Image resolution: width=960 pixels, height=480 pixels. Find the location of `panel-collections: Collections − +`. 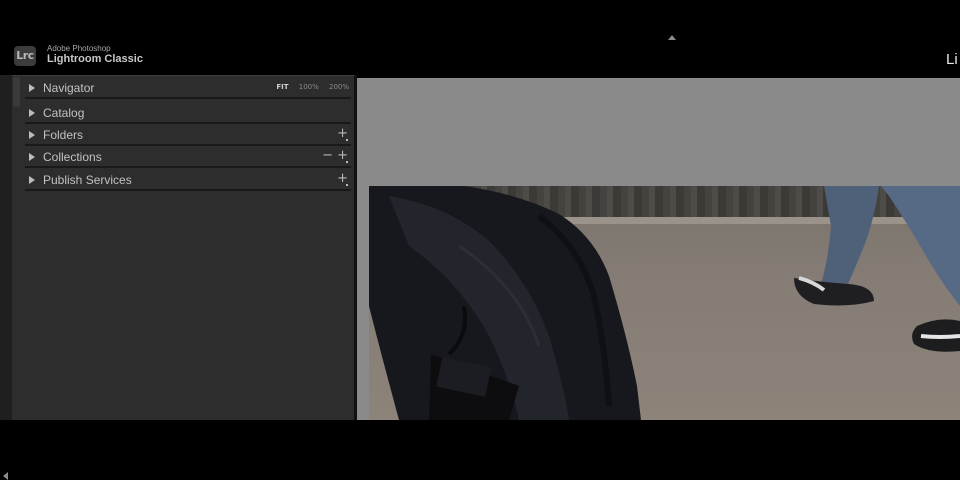

panel-collections: Collections − + is located at coordinates (188, 157).